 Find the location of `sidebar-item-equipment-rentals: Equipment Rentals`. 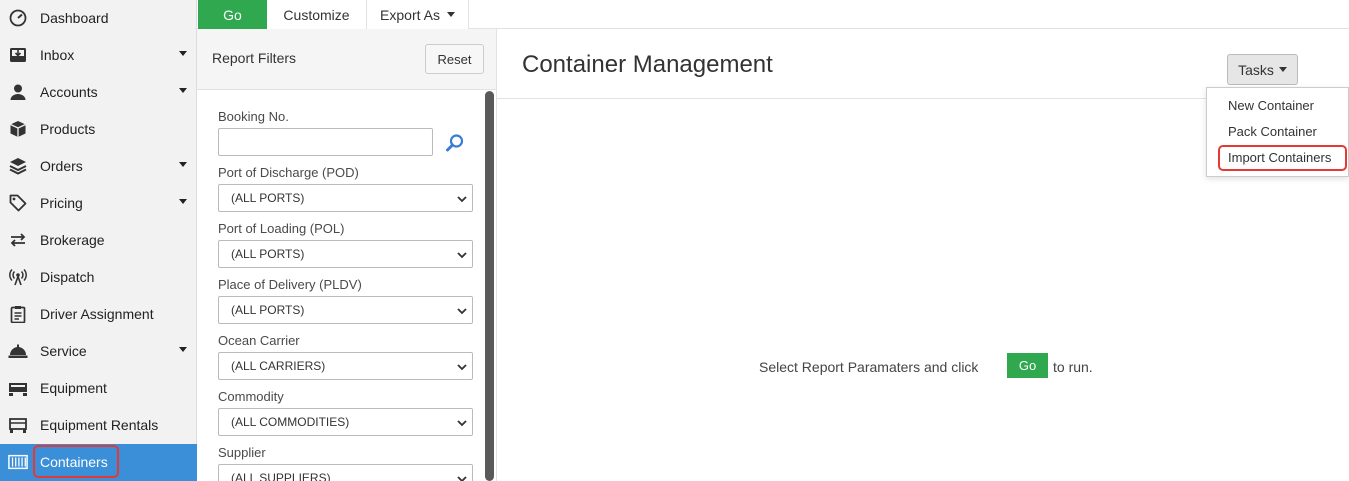

sidebar-item-equipment-rentals: Equipment Rentals is located at coordinates (98, 425).